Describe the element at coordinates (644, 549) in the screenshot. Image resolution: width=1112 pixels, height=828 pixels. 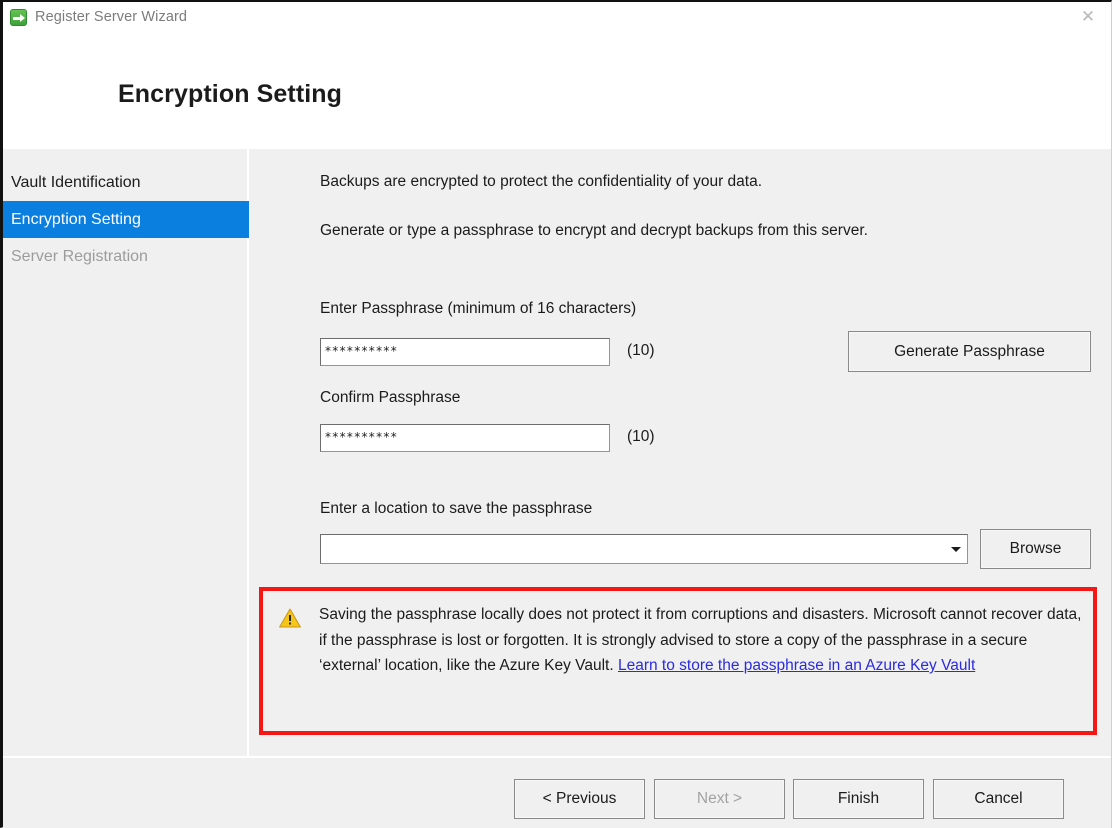
I see `location-combobox` at that location.